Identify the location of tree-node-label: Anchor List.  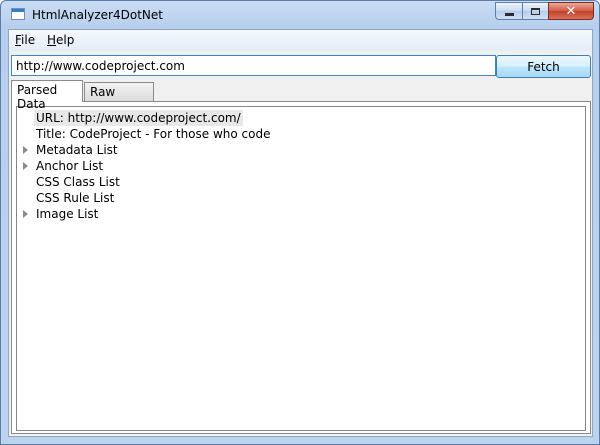
(70, 166).